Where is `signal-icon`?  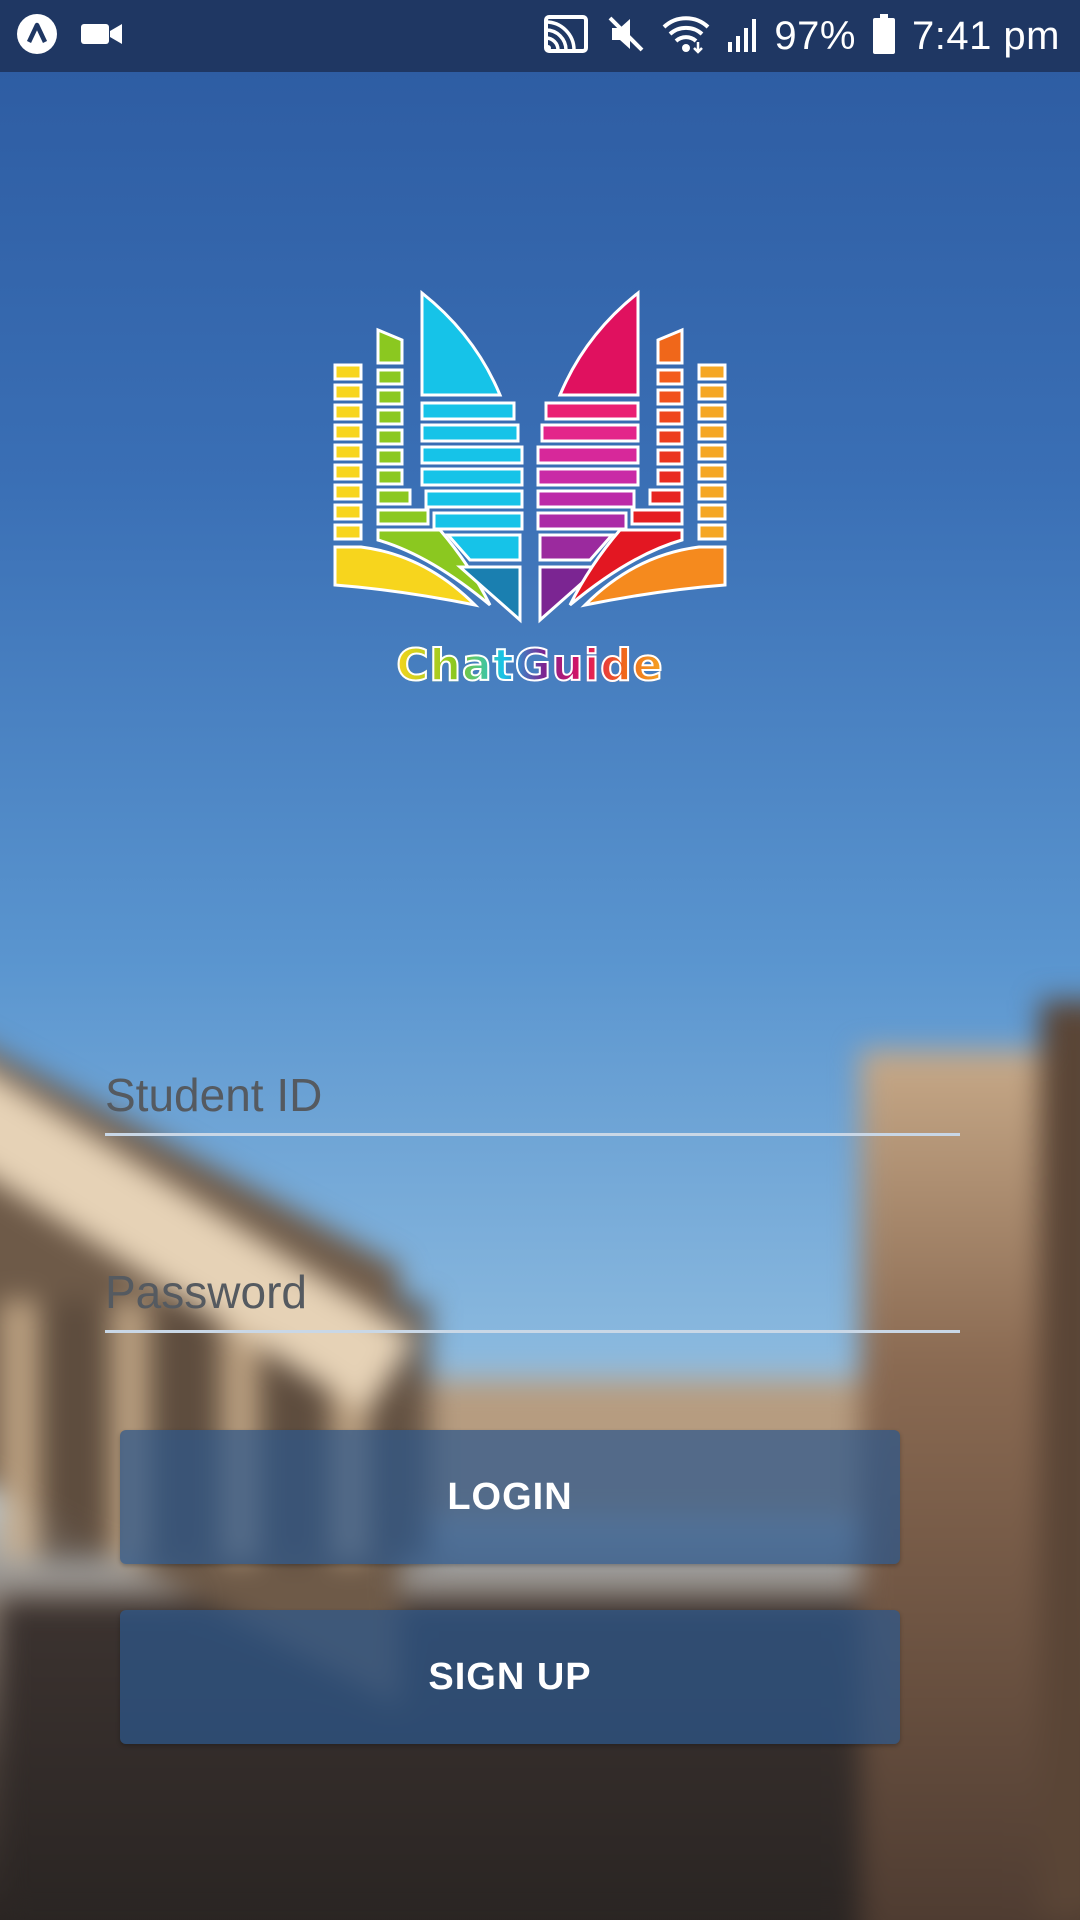
signal-icon is located at coordinates (742, 36).